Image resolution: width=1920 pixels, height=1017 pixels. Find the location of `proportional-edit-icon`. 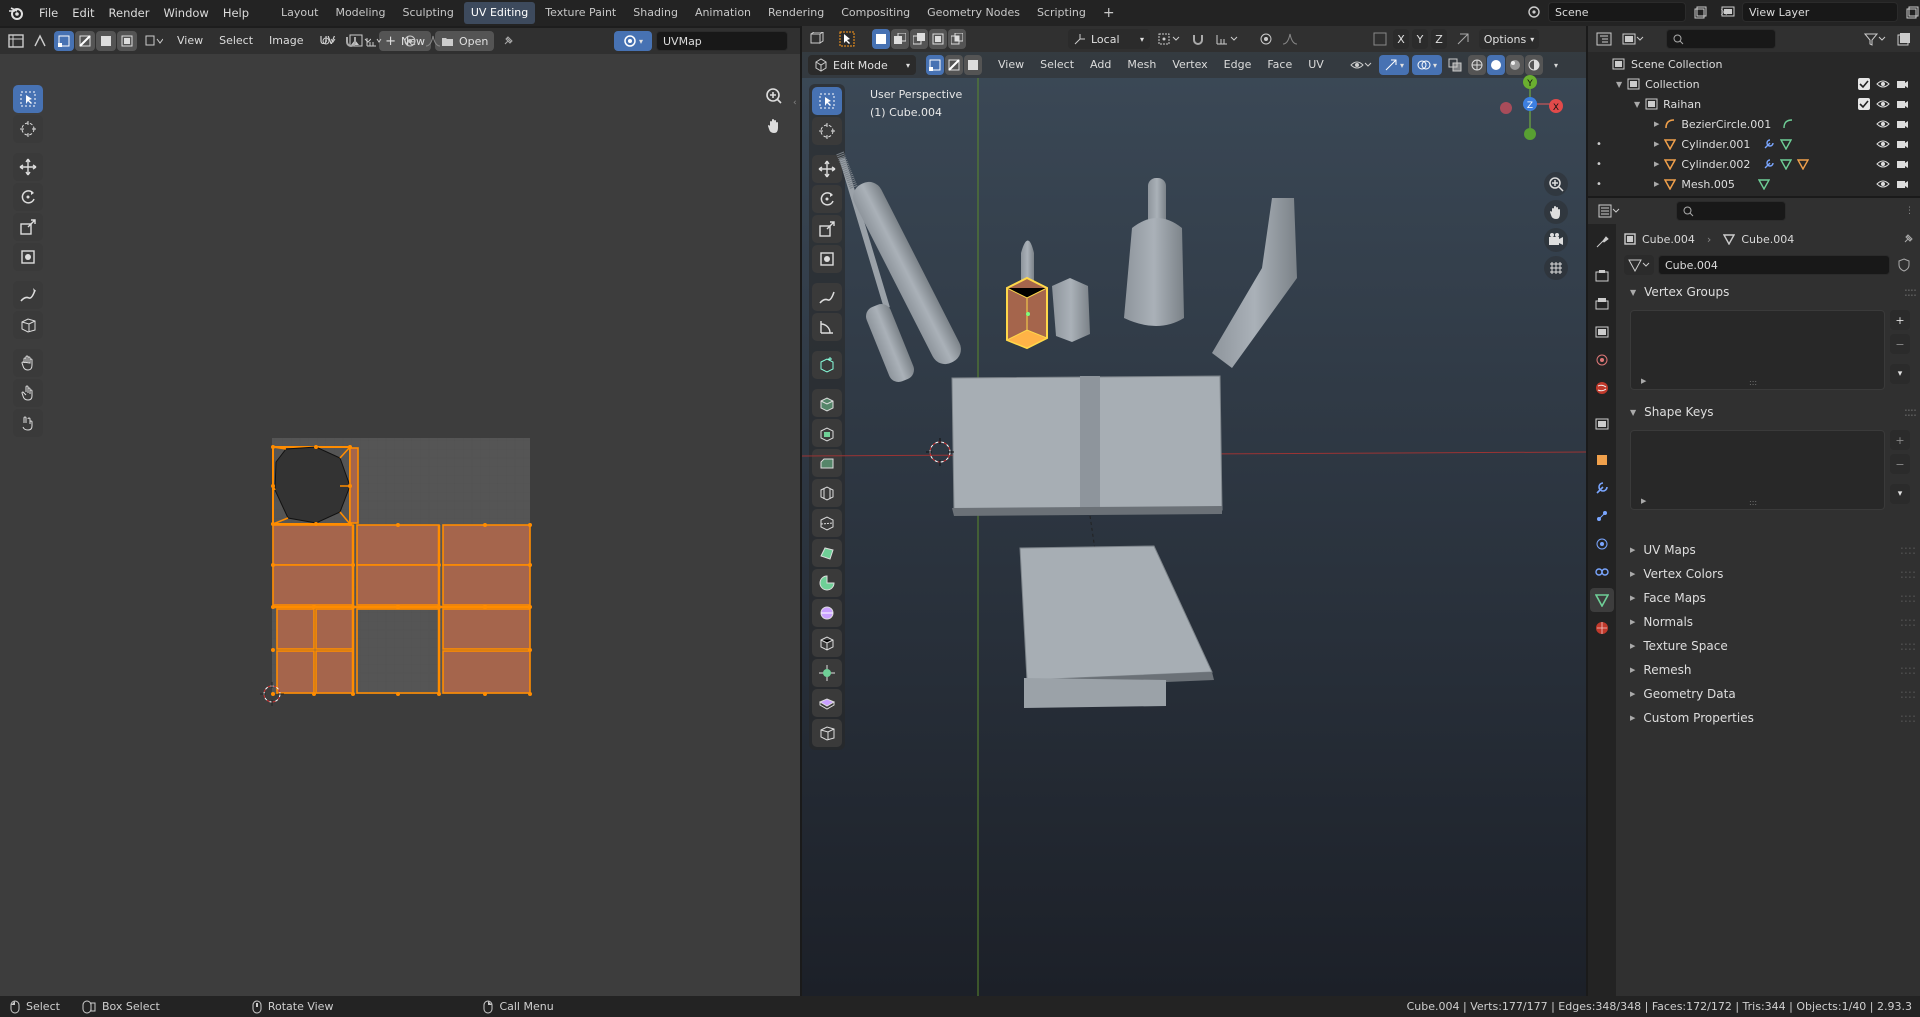

proportional-edit-icon is located at coordinates (410, 41).